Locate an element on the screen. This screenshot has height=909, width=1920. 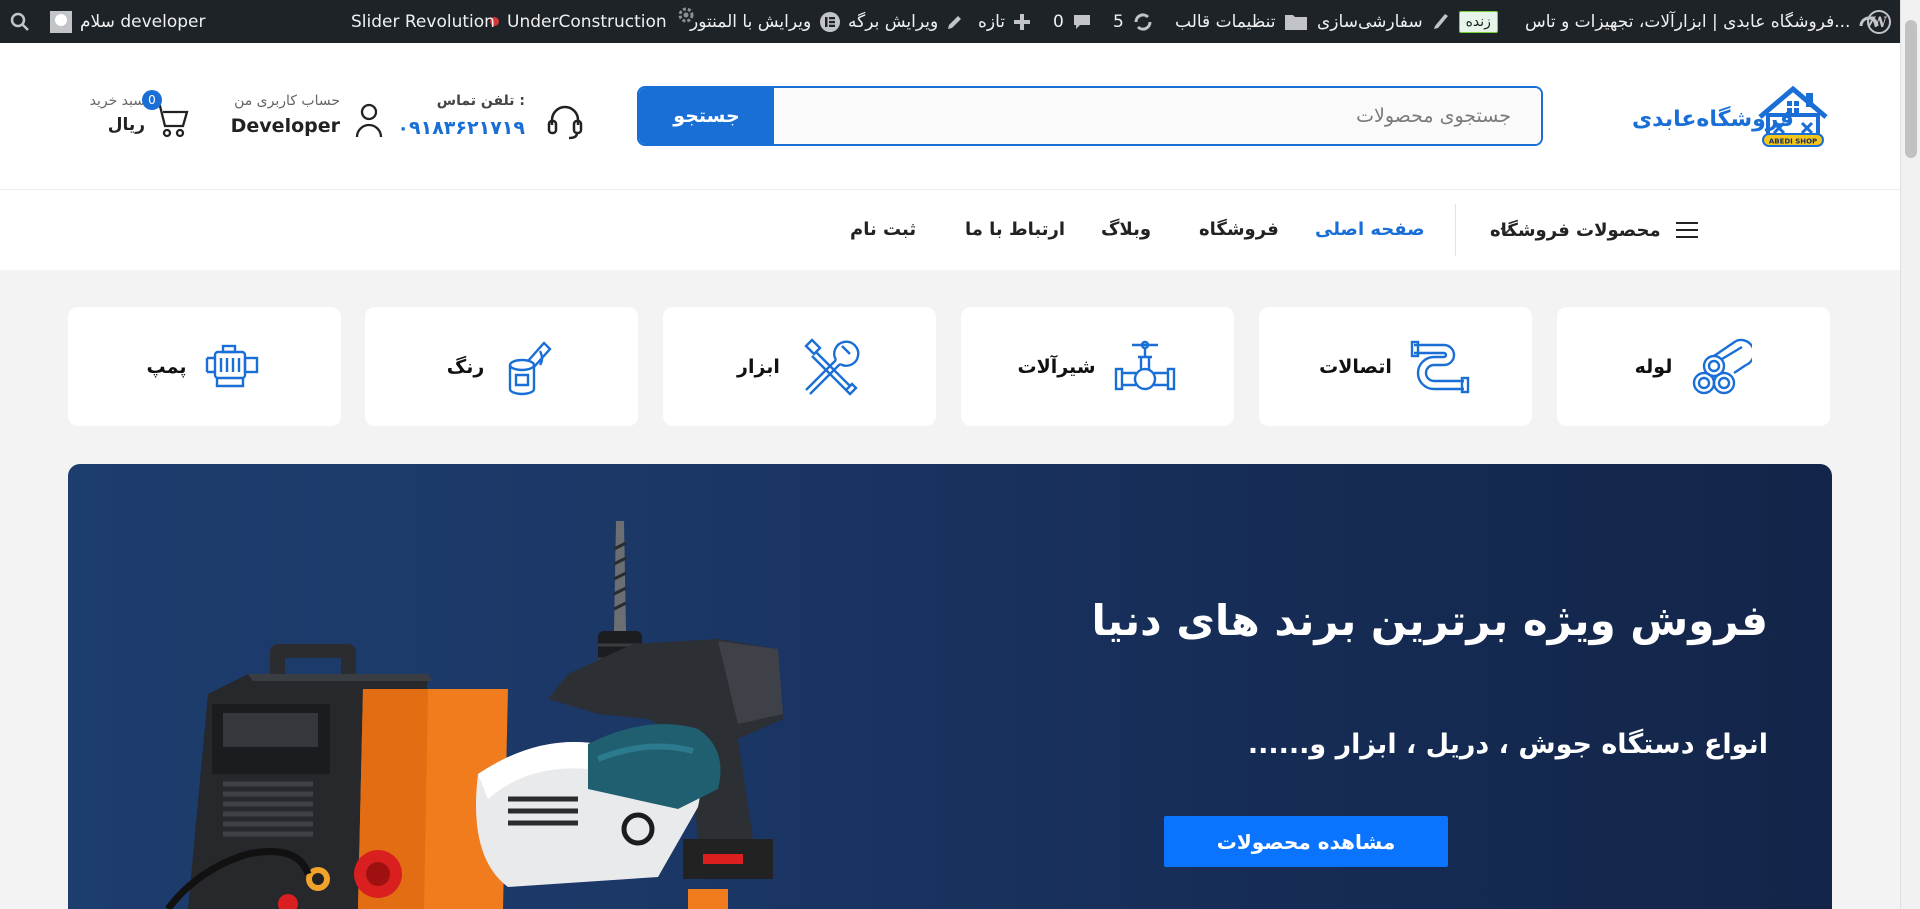
brush-icon is located at coordinates (1440, 21).